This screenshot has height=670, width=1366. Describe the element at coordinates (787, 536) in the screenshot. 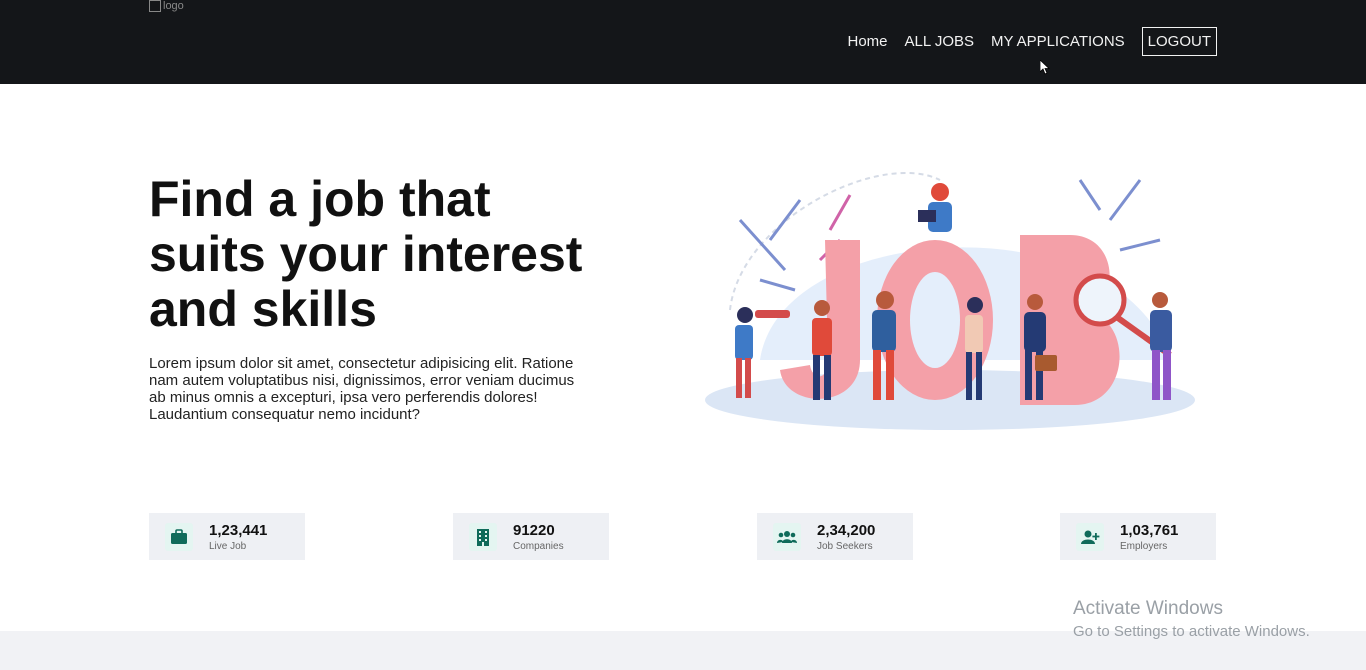

I see `users-icon` at that location.